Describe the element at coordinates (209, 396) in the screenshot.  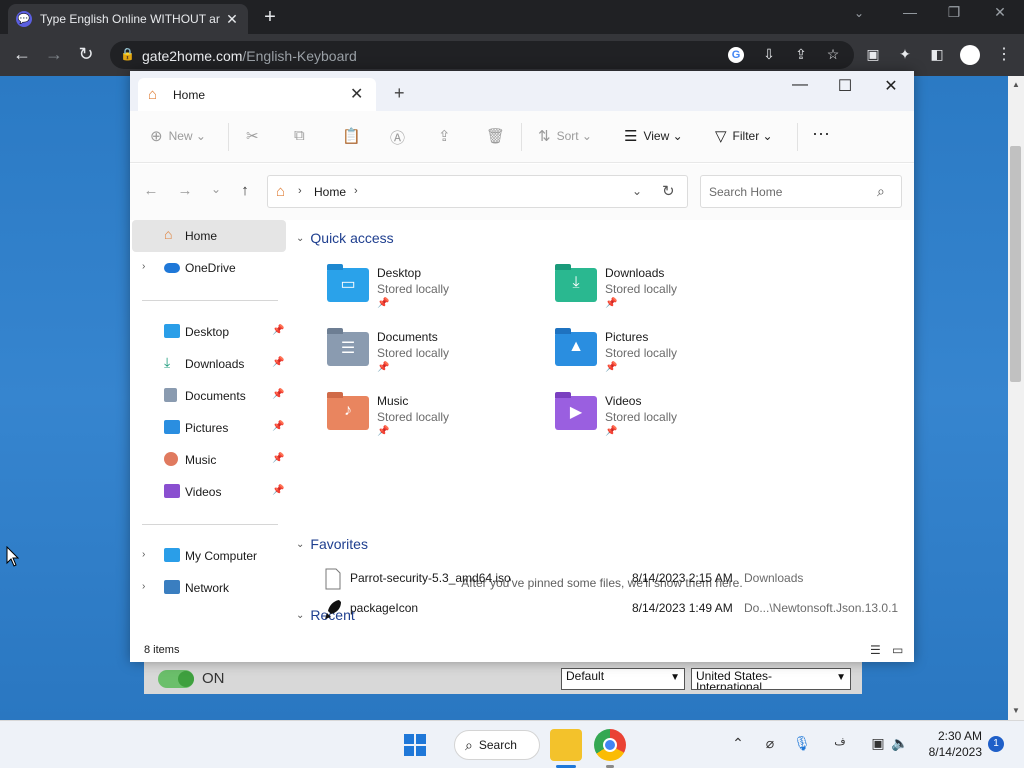
I see `nav-item-documents: Documents 📌` at that location.